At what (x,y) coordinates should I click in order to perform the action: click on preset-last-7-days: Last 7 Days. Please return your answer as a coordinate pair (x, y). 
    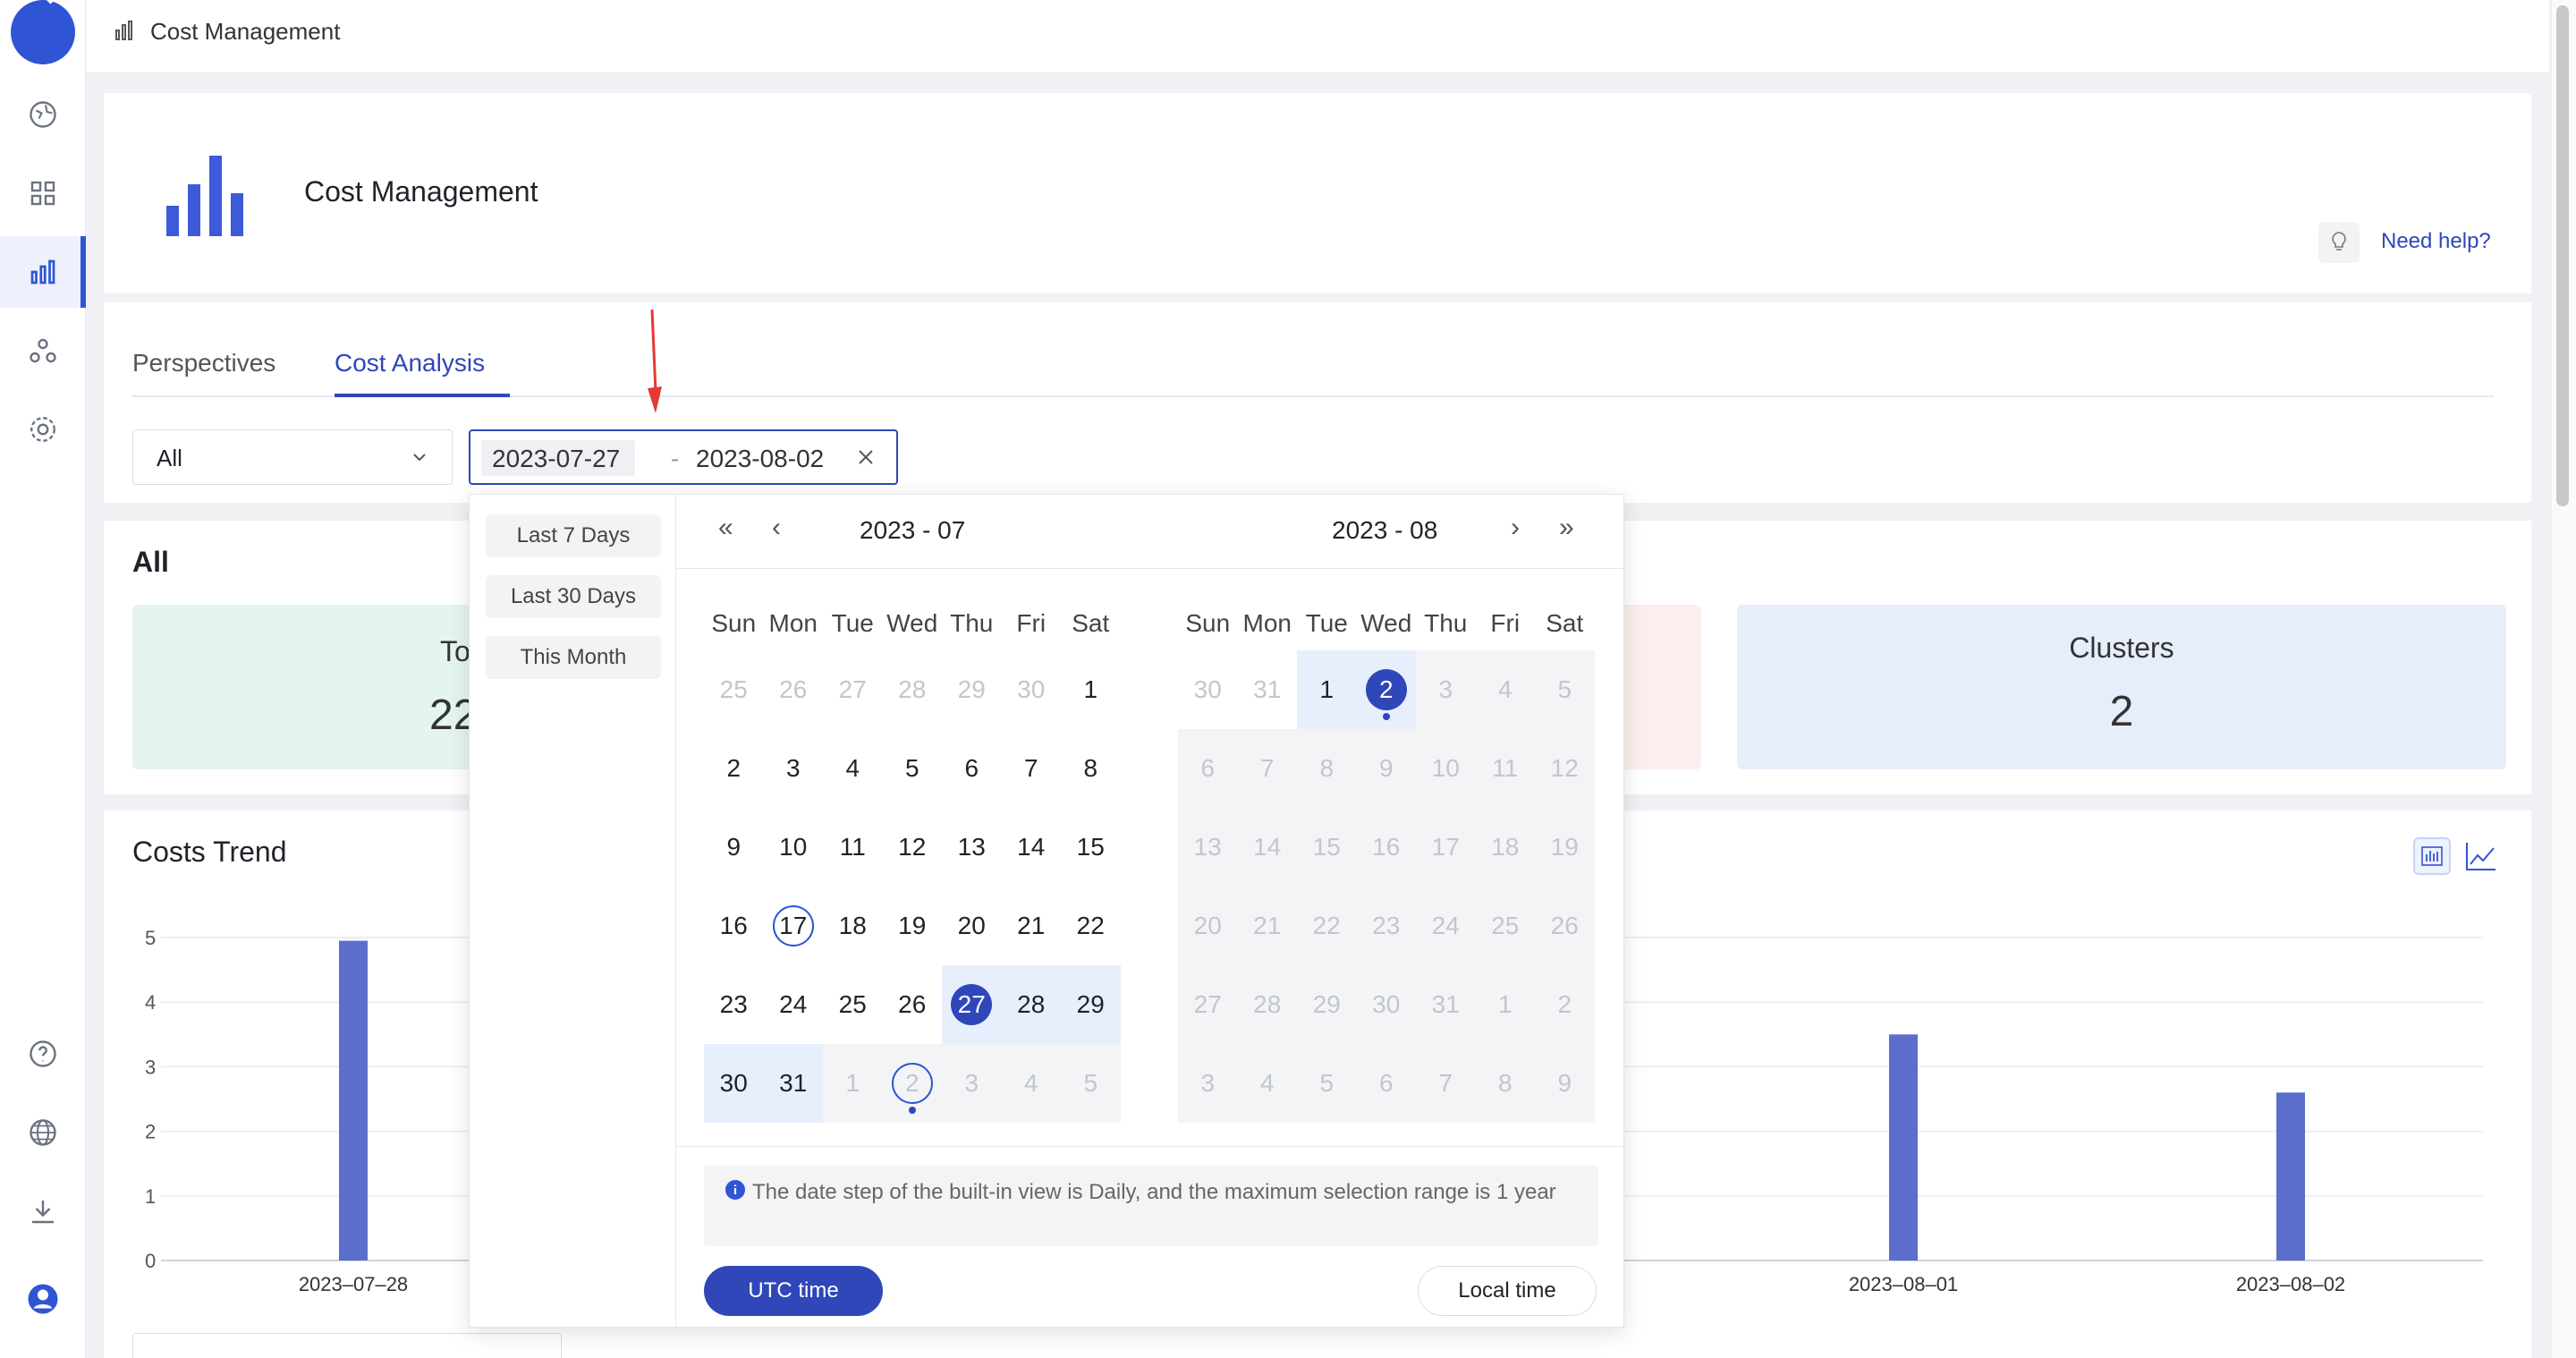
    Looking at the image, I should click on (573, 535).